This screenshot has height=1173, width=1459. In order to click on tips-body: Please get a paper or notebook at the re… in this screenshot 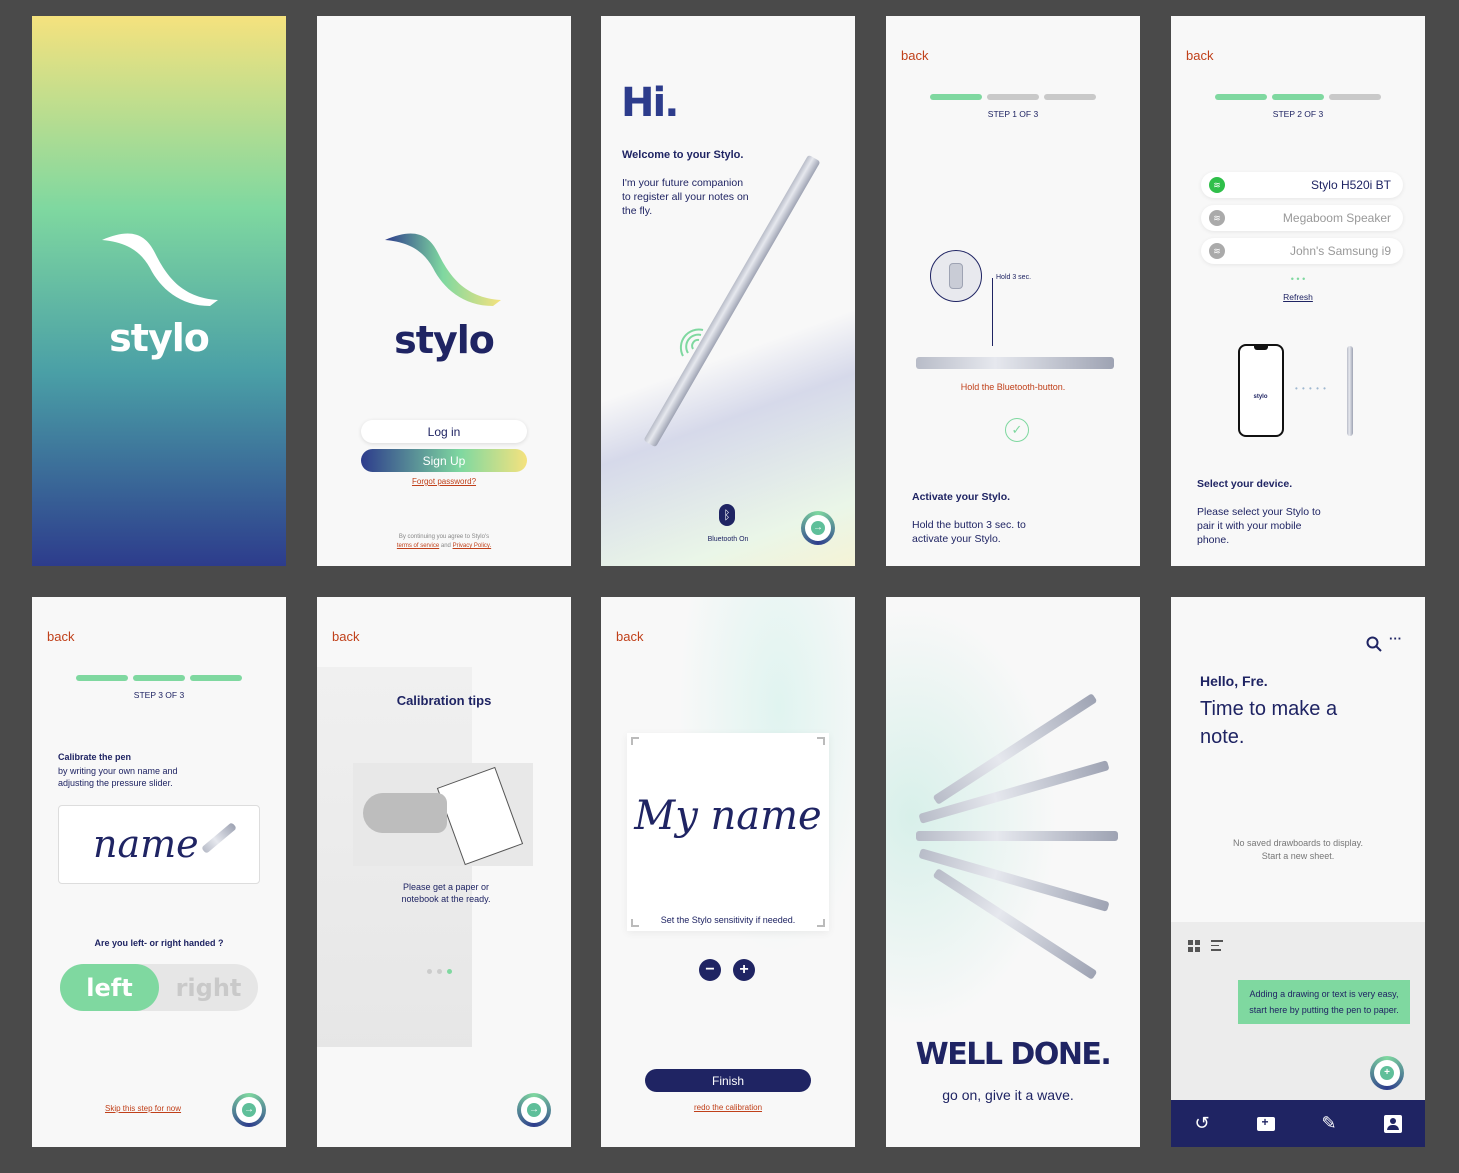, I will do `click(446, 893)`.